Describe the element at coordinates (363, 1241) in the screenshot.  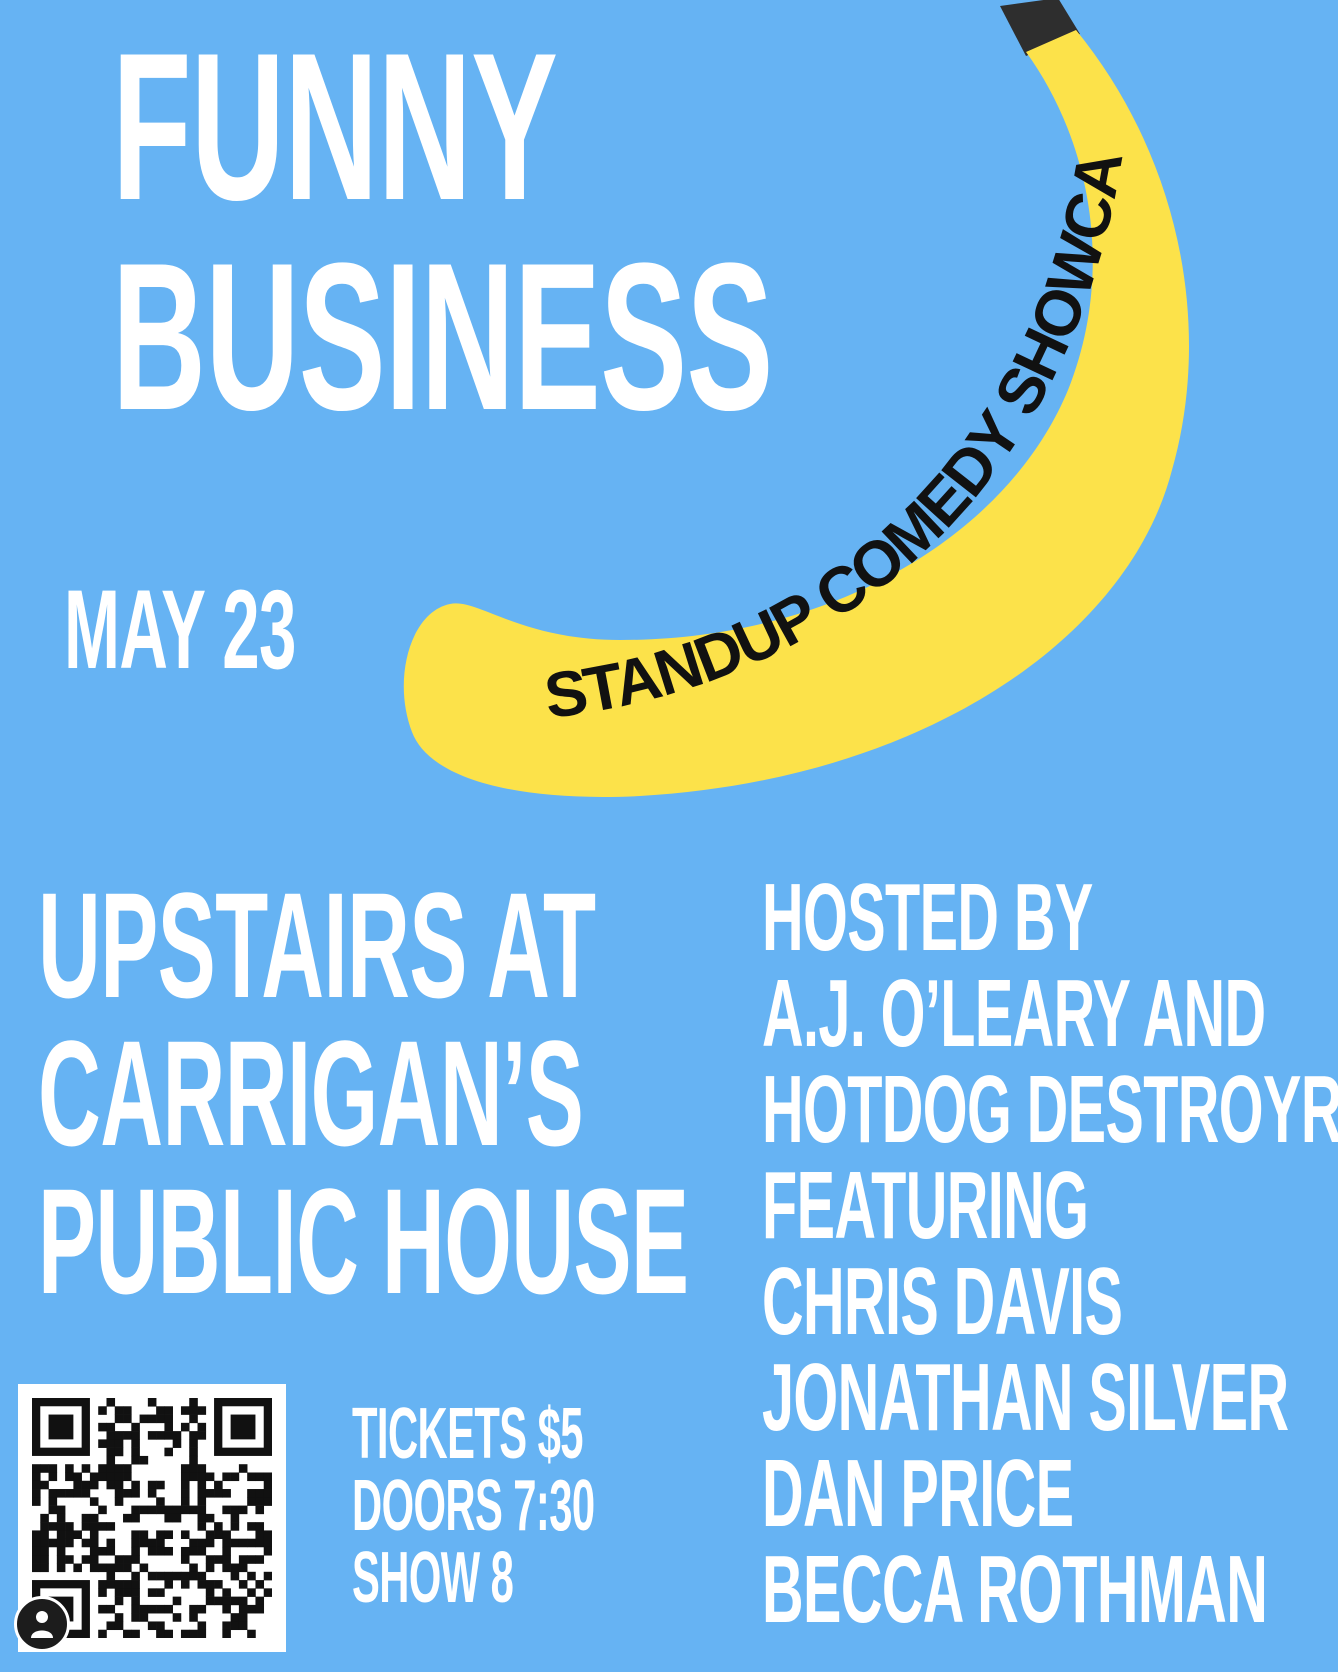
I see `venue-line-3: PUBLIC HOUSE` at that location.